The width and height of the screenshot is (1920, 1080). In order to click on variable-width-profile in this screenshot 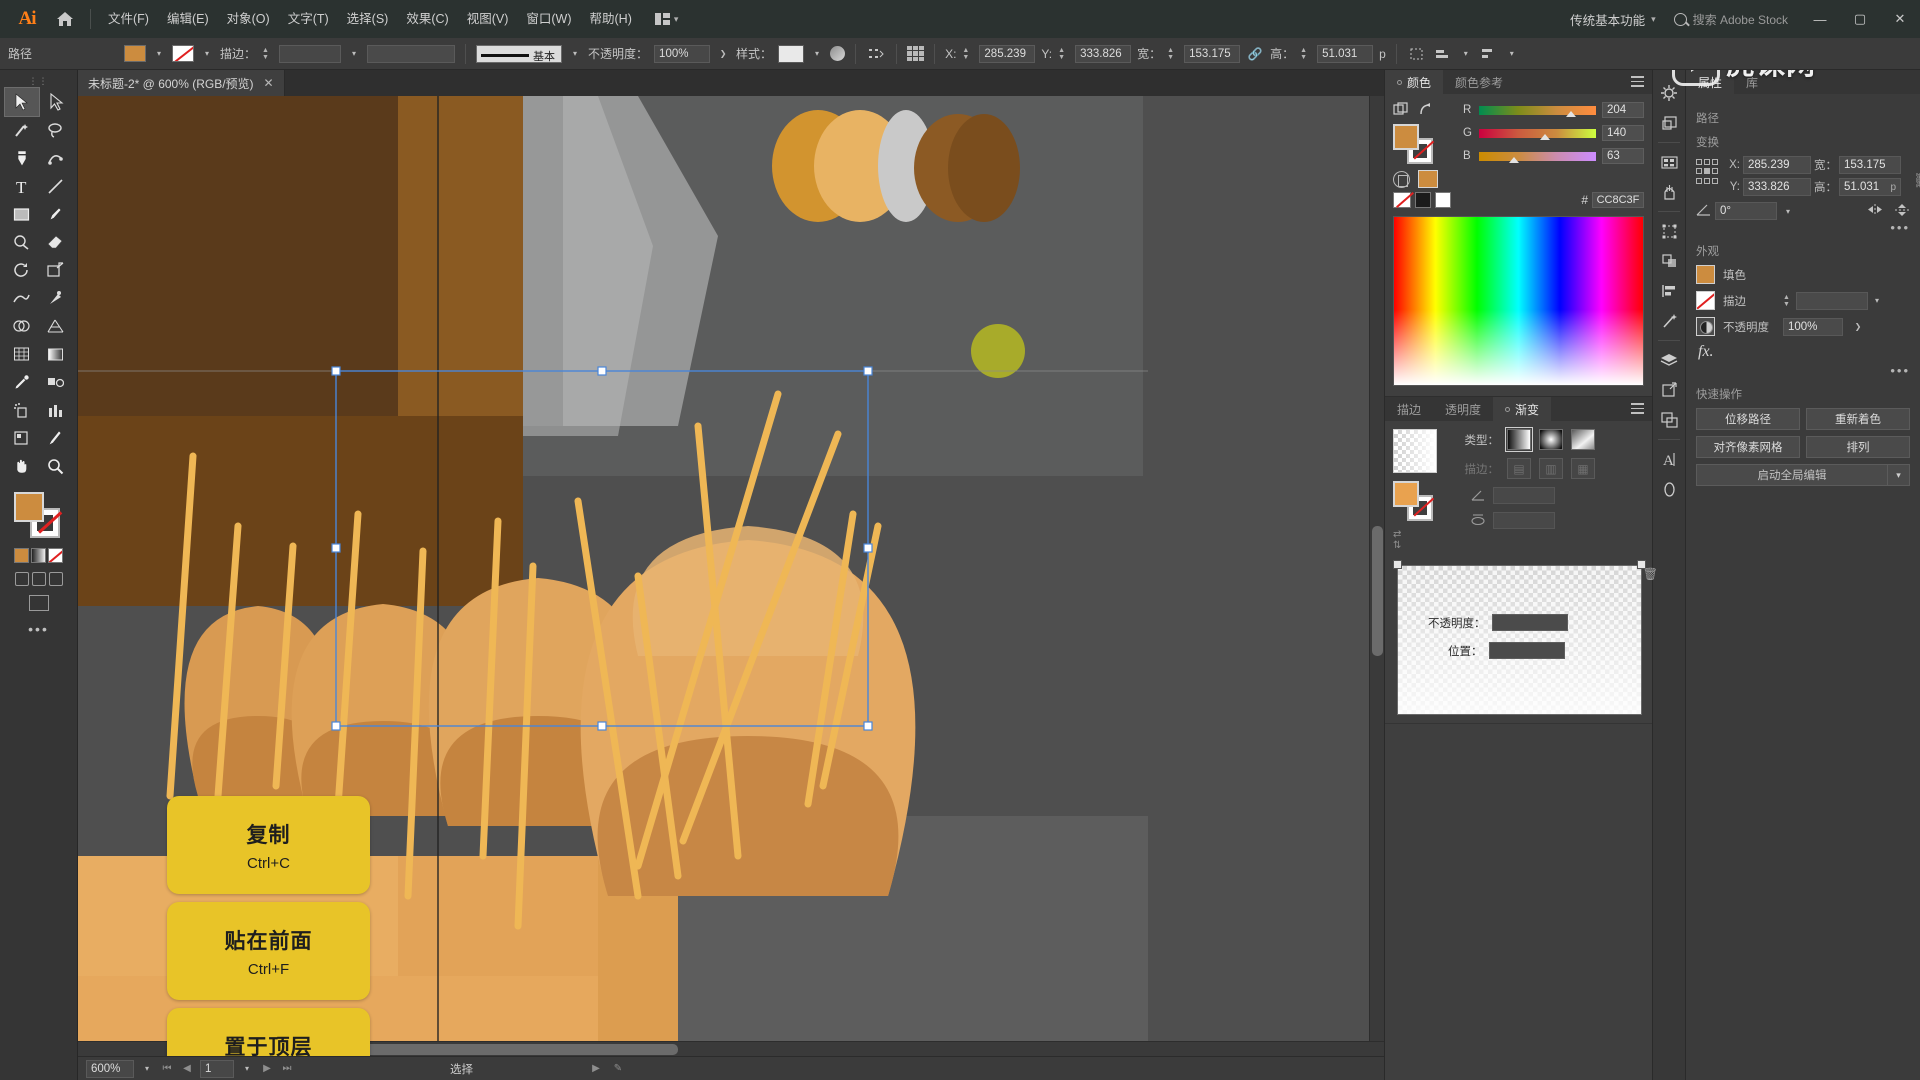, I will do `click(411, 53)`.